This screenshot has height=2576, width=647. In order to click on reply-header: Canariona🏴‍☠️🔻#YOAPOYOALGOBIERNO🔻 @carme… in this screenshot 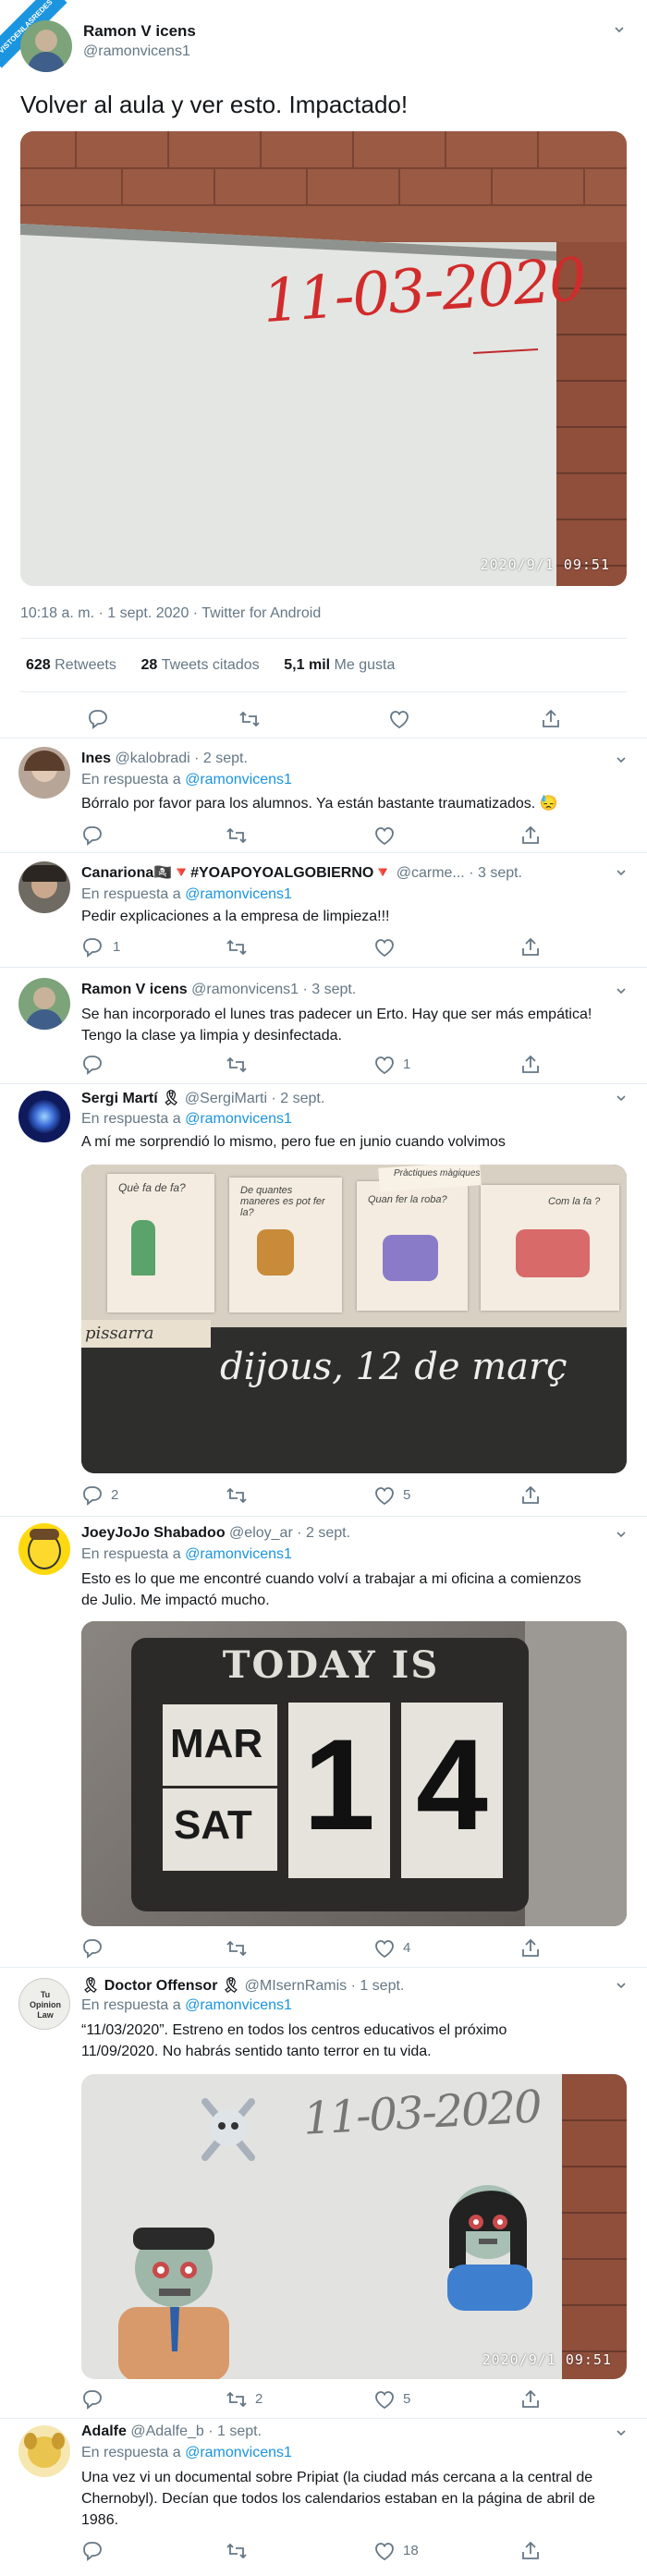, I will do `click(301, 872)`.